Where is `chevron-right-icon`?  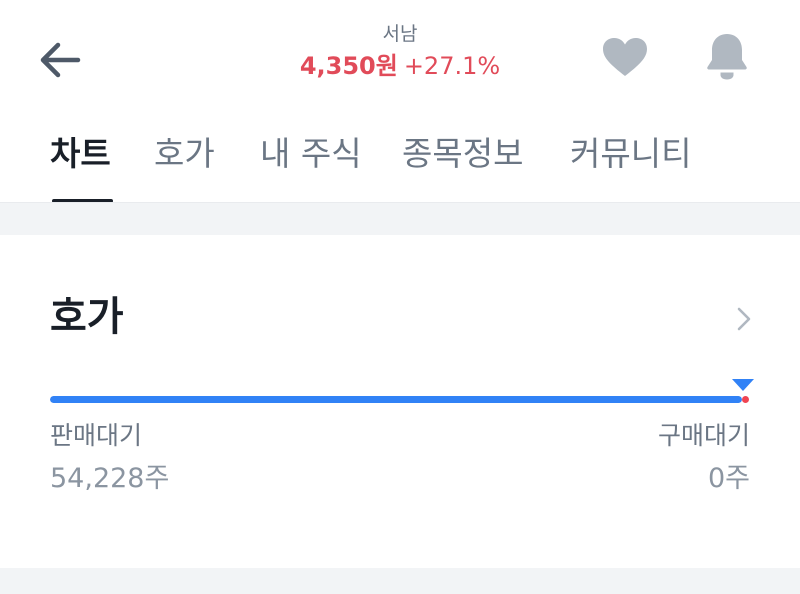 chevron-right-icon is located at coordinates (744, 319).